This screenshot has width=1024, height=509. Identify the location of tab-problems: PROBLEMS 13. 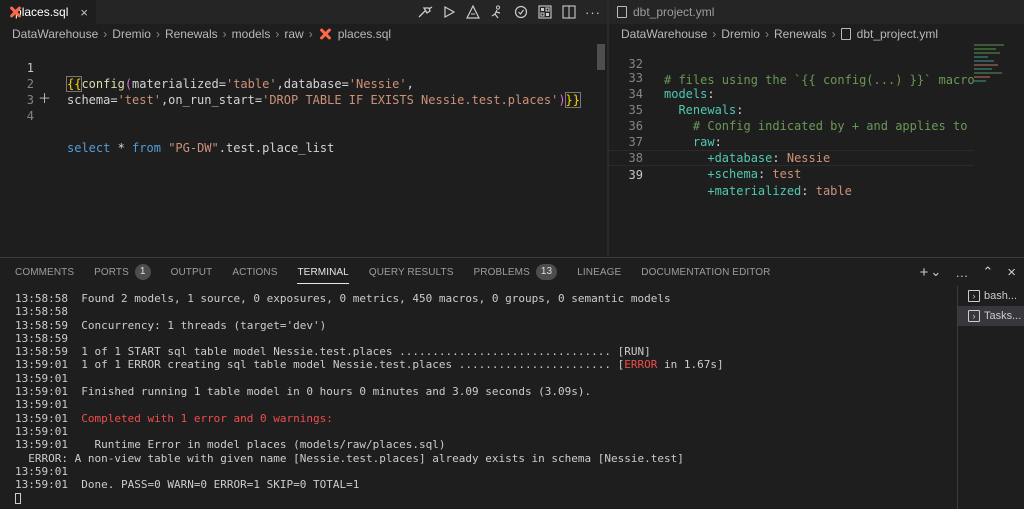
(516, 272).